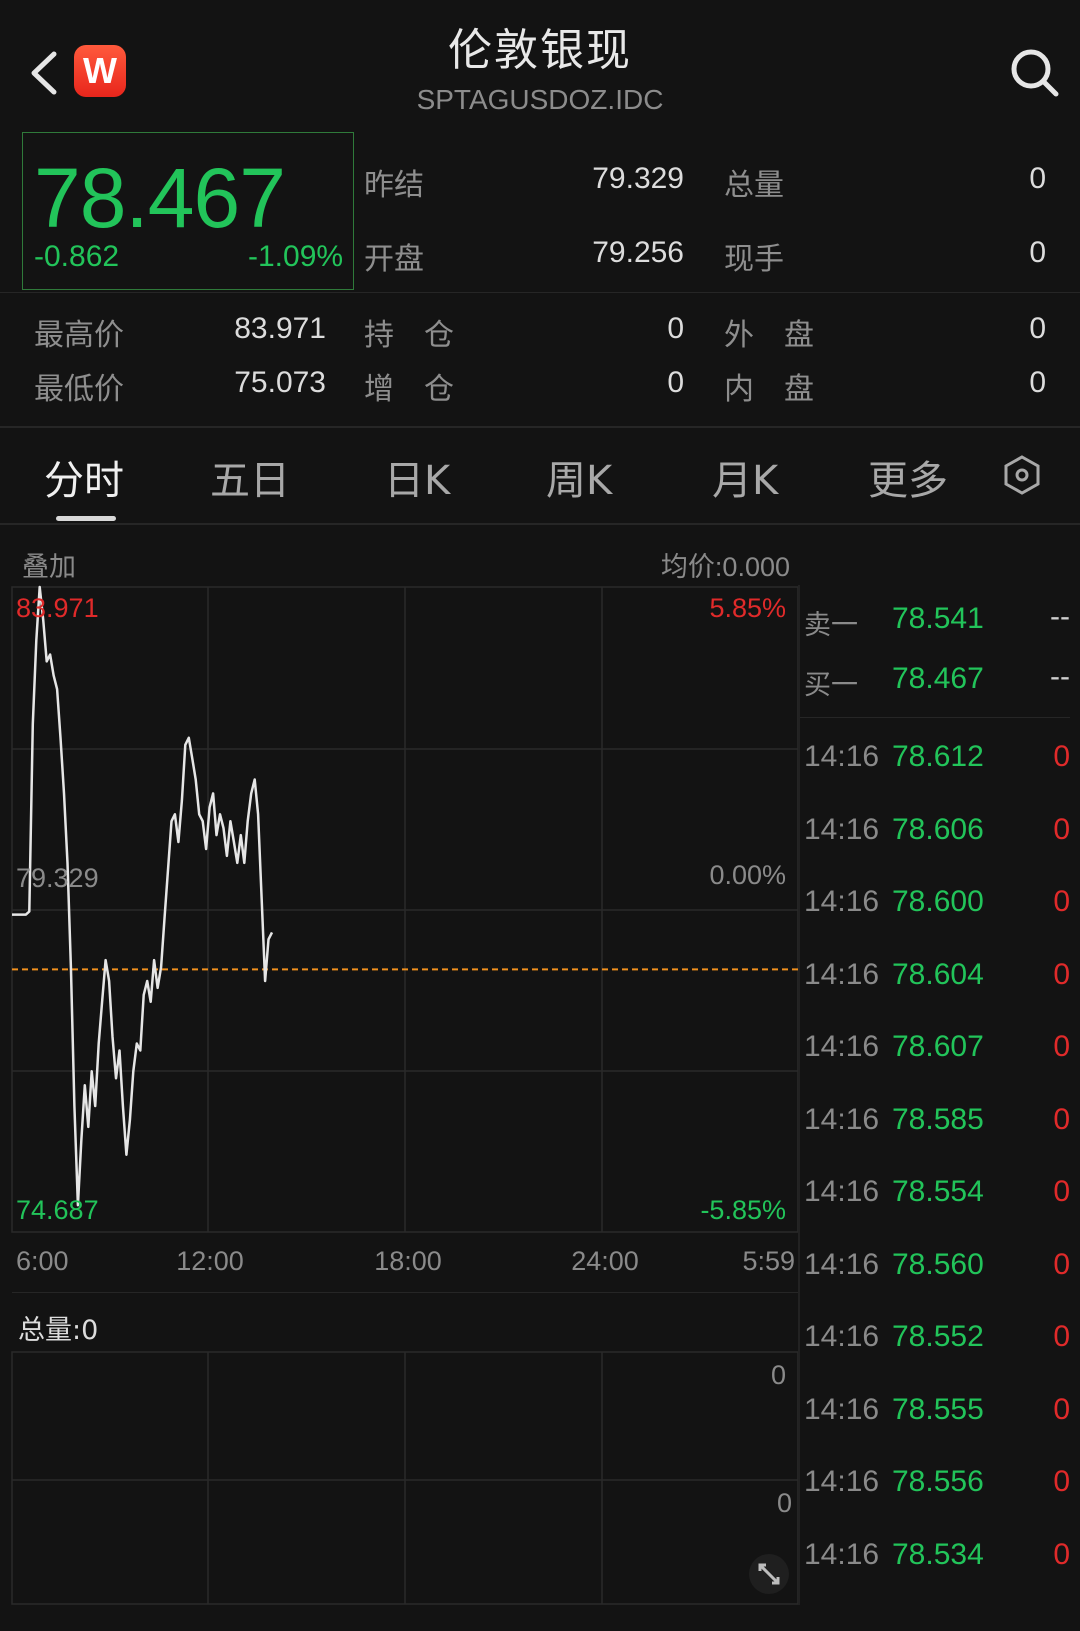  What do you see at coordinates (1060, 616) in the screenshot?
I see `ask-volume: --` at bounding box center [1060, 616].